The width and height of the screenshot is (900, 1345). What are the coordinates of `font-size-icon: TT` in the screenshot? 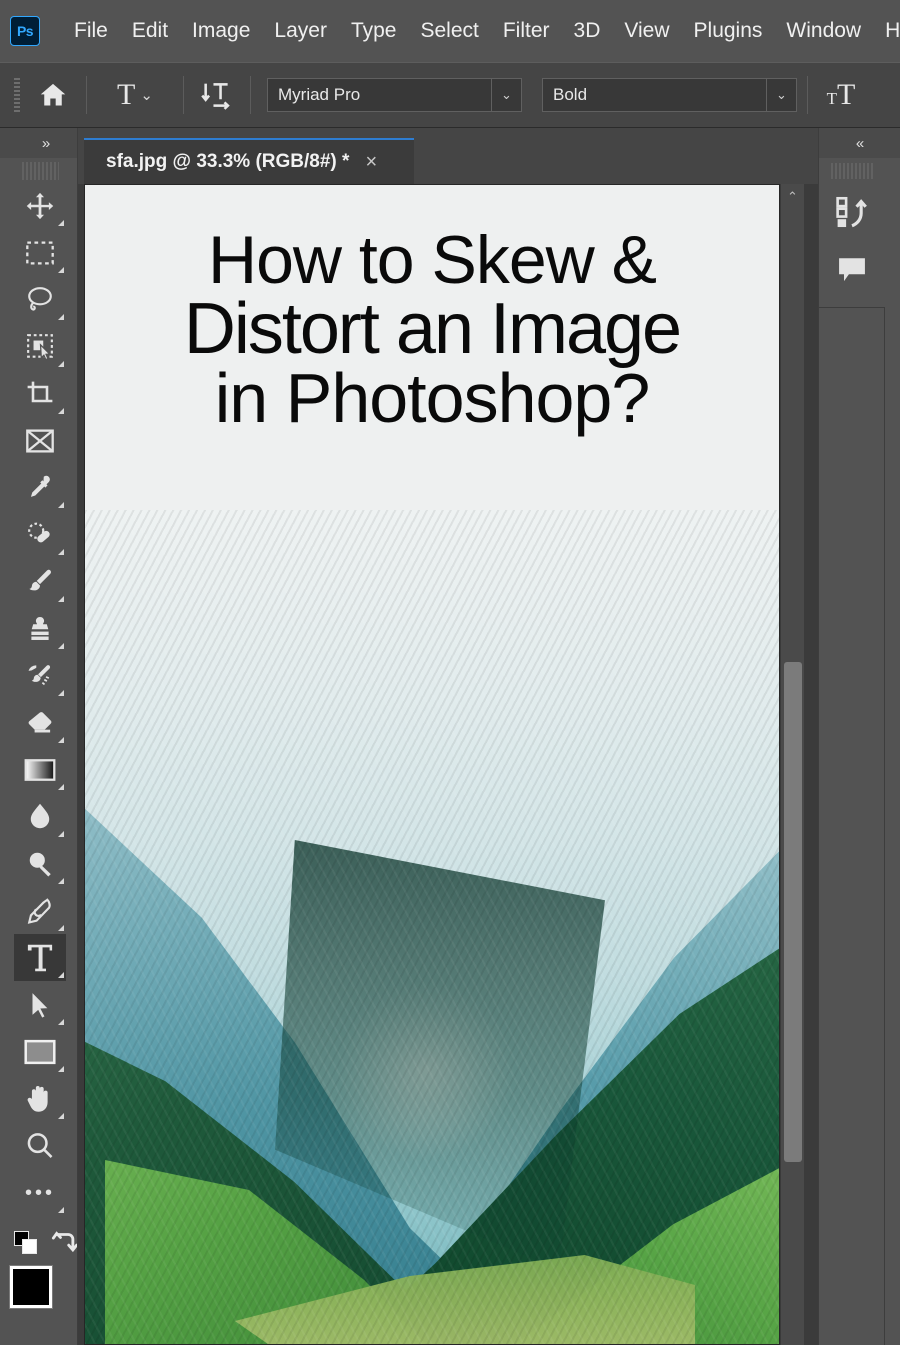 It's located at (841, 95).